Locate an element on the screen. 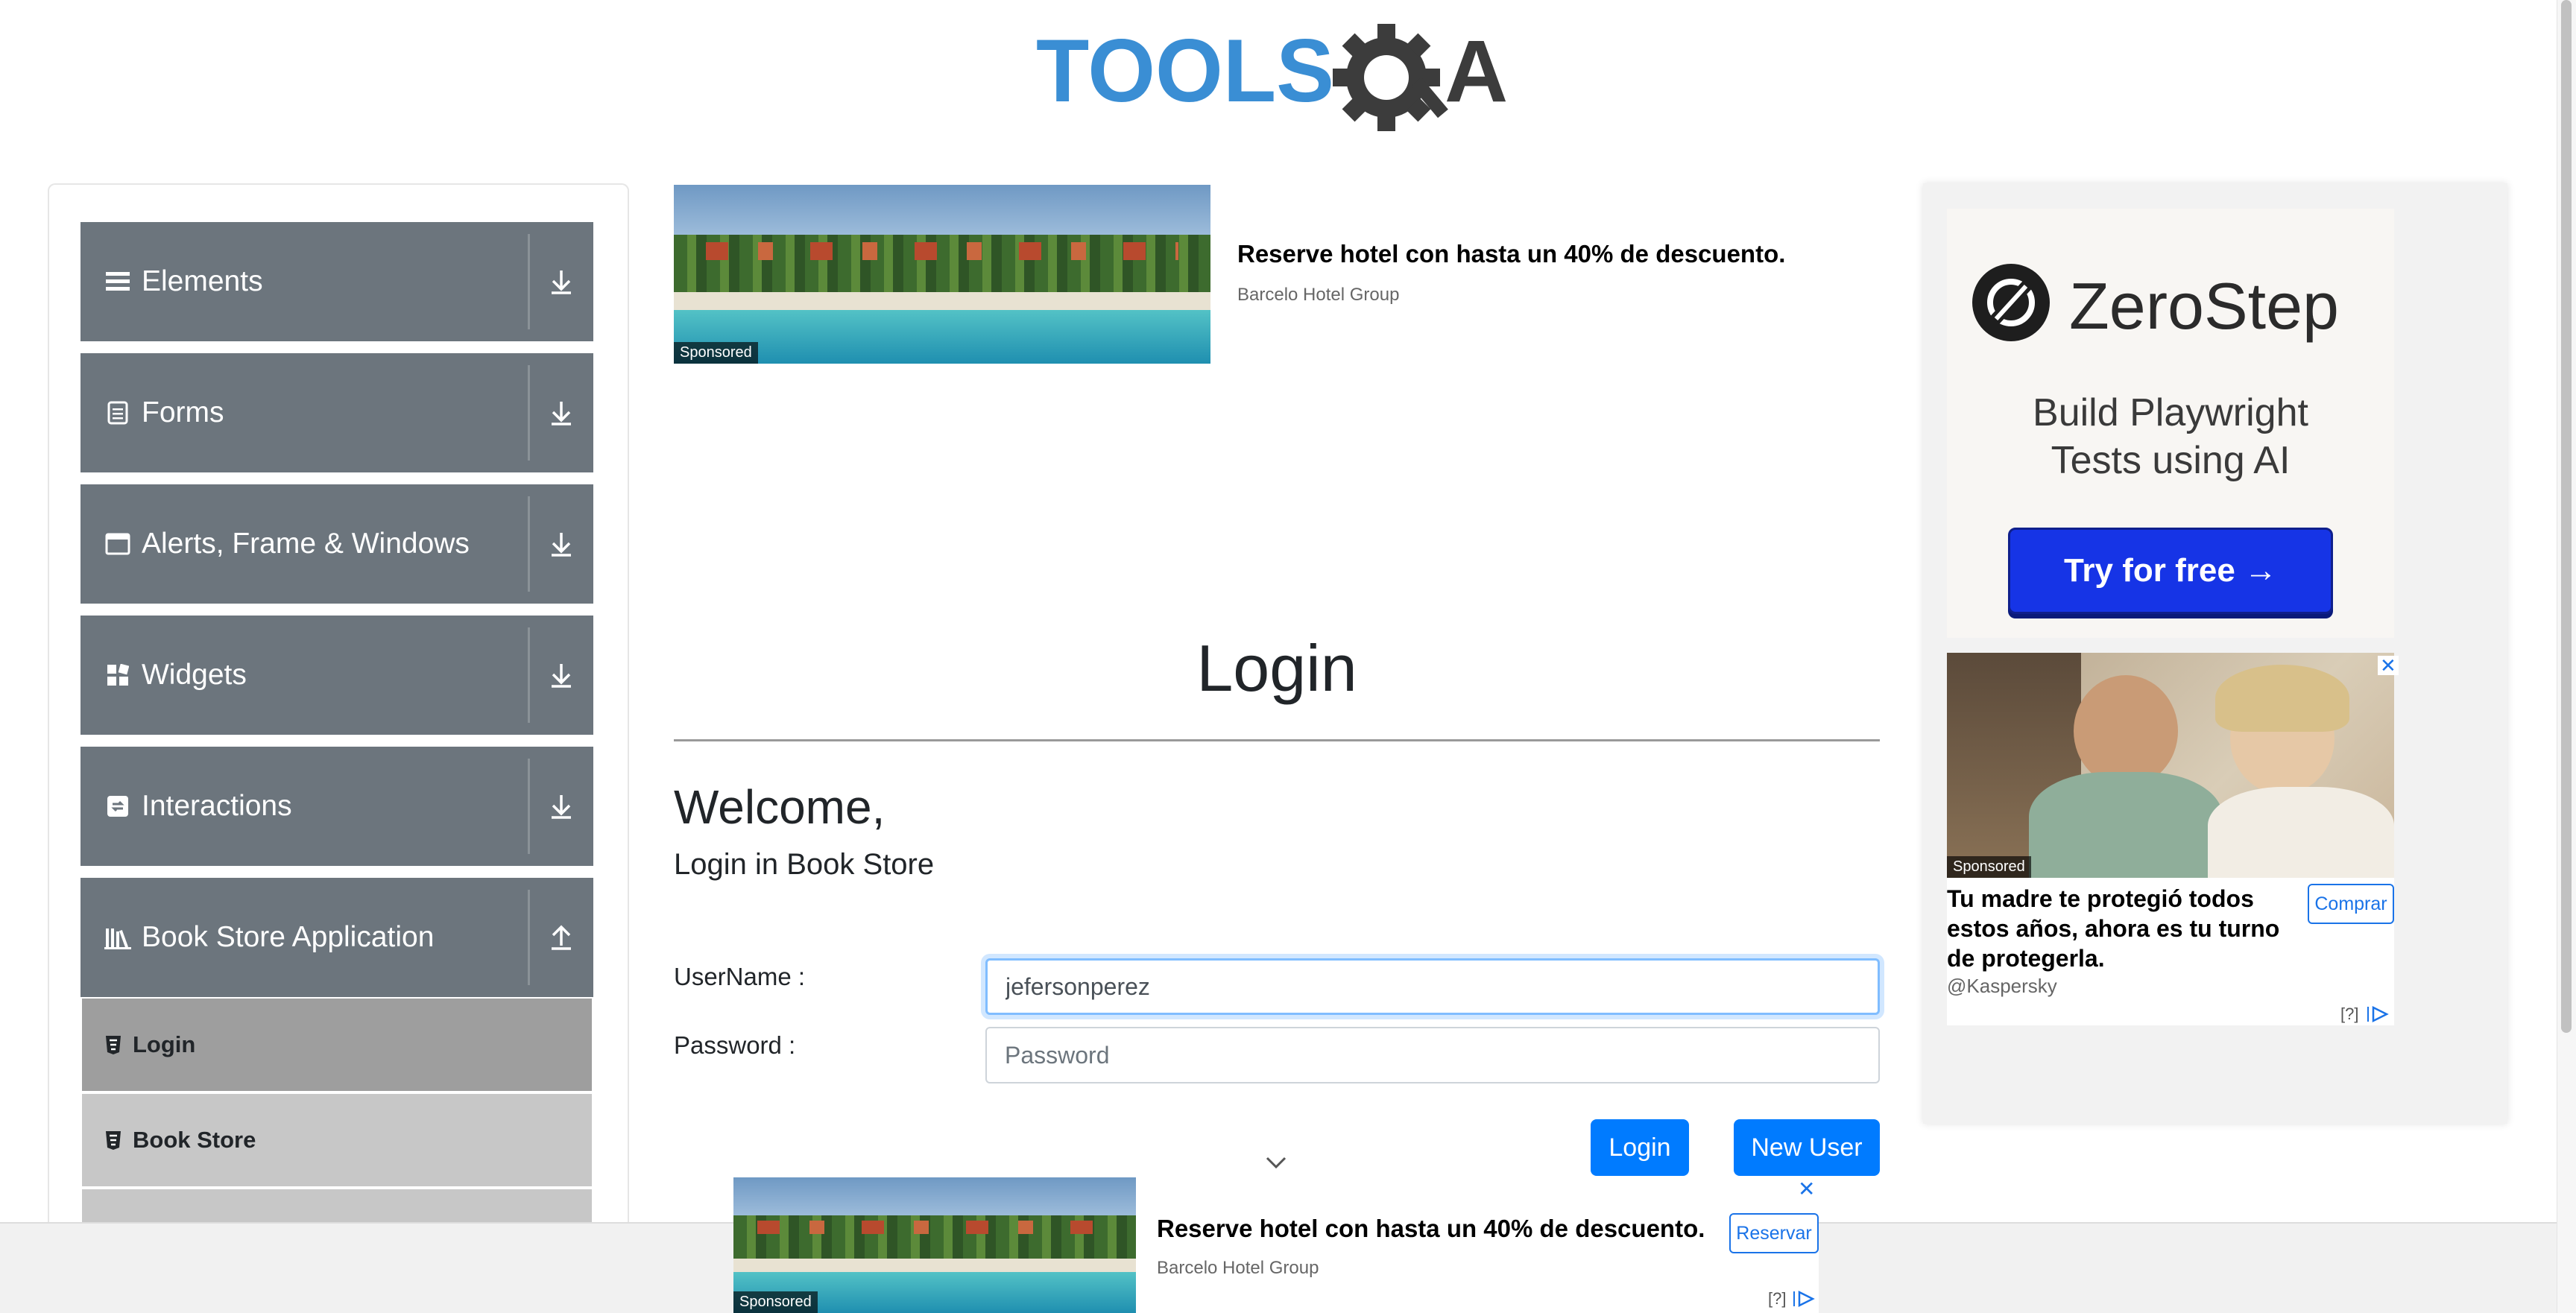 This screenshot has height=1313, width=2576. sidebar-group-book-store-application: Book Store Application is located at coordinates (336, 937).